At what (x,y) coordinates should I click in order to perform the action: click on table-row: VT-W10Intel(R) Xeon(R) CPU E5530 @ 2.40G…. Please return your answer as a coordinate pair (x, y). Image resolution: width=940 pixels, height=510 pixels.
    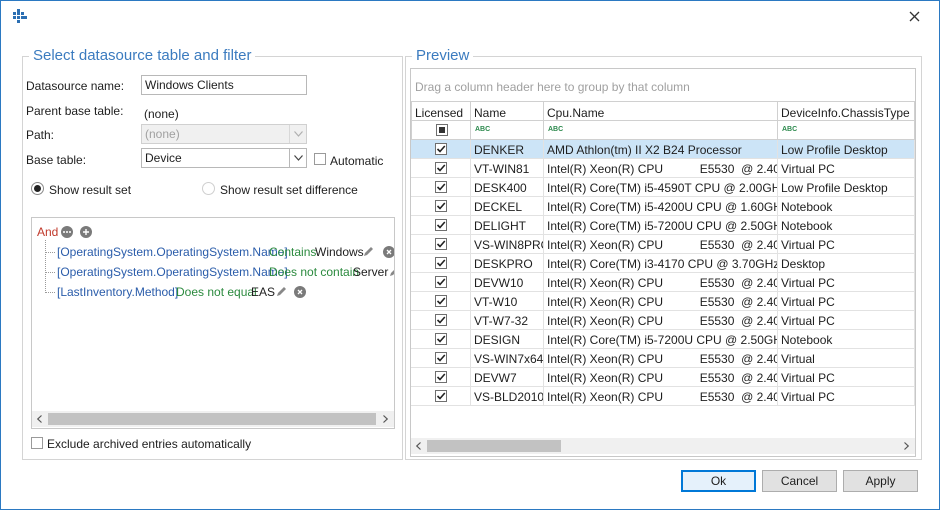
    Looking at the image, I should click on (663, 301).